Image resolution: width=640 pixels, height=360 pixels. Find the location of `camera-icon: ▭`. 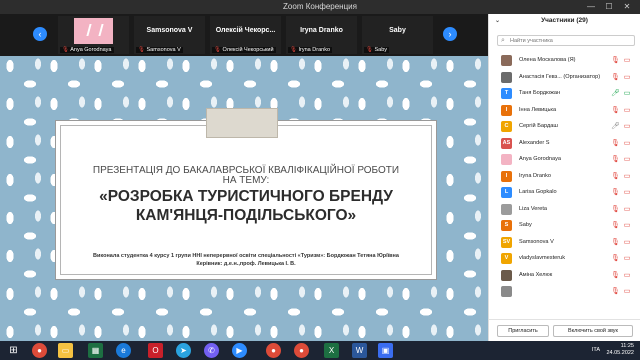

camera-icon: ▭ is located at coordinates (627, 93).